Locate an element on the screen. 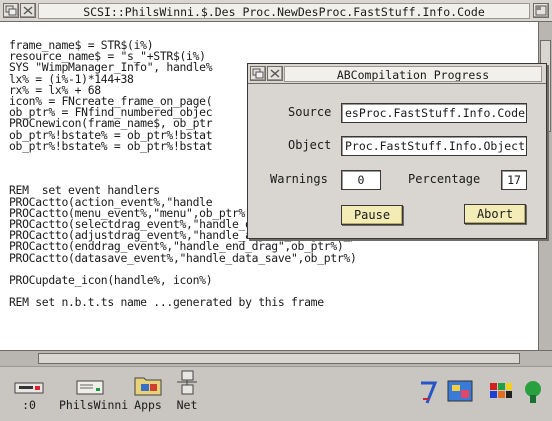 The width and height of the screenshot is (552, 421). apps-folder-icon is located at coordinates (148, 386).